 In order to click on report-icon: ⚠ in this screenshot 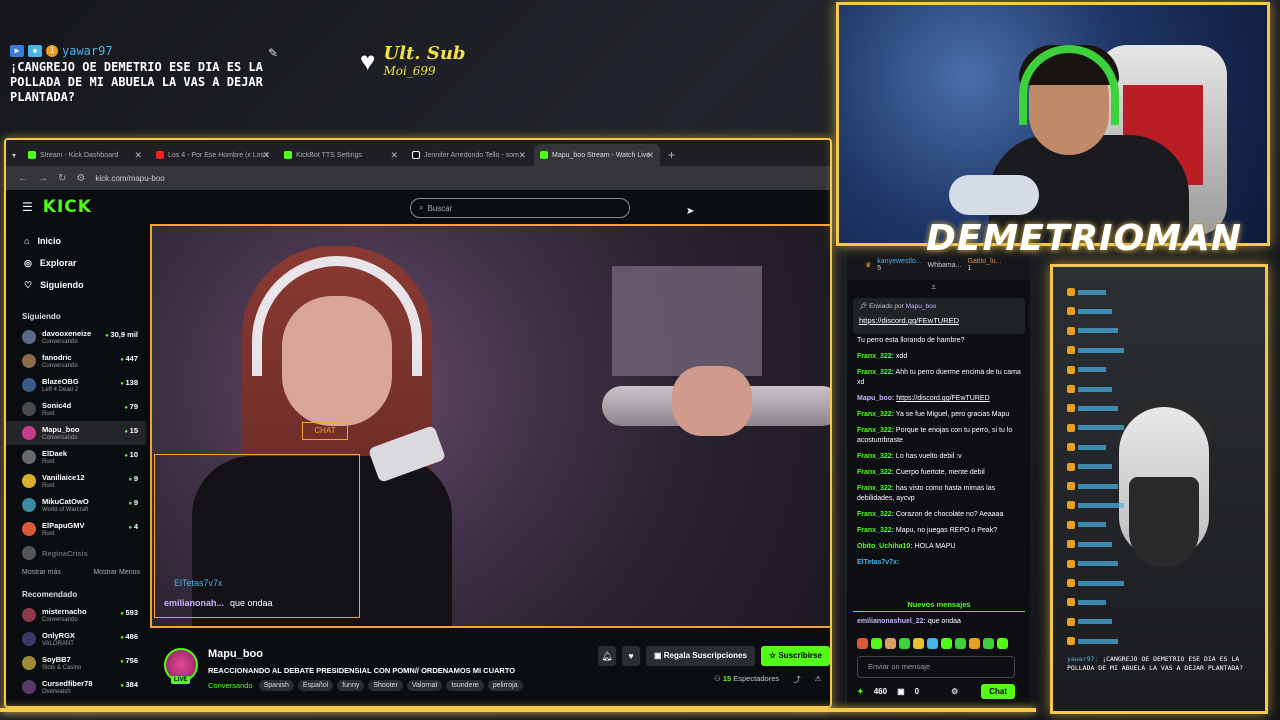, I will do `click(818, 679)`.